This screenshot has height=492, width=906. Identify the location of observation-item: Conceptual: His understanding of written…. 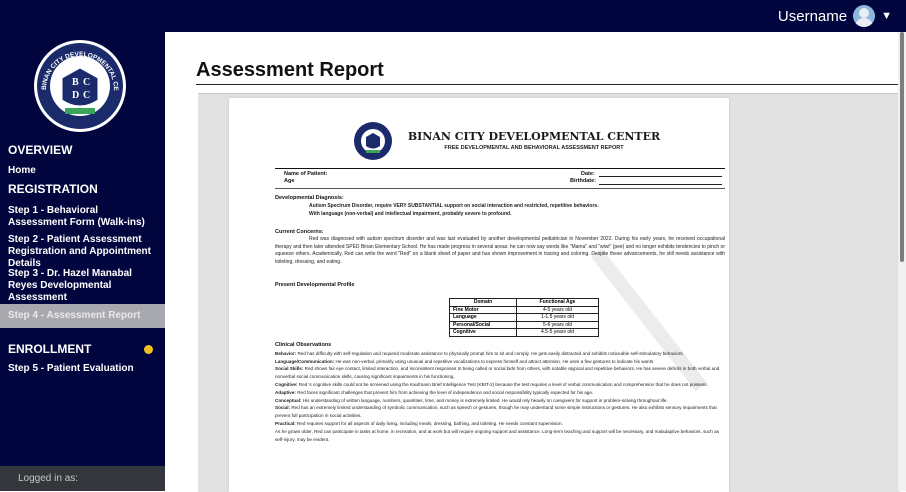
(471, 400).